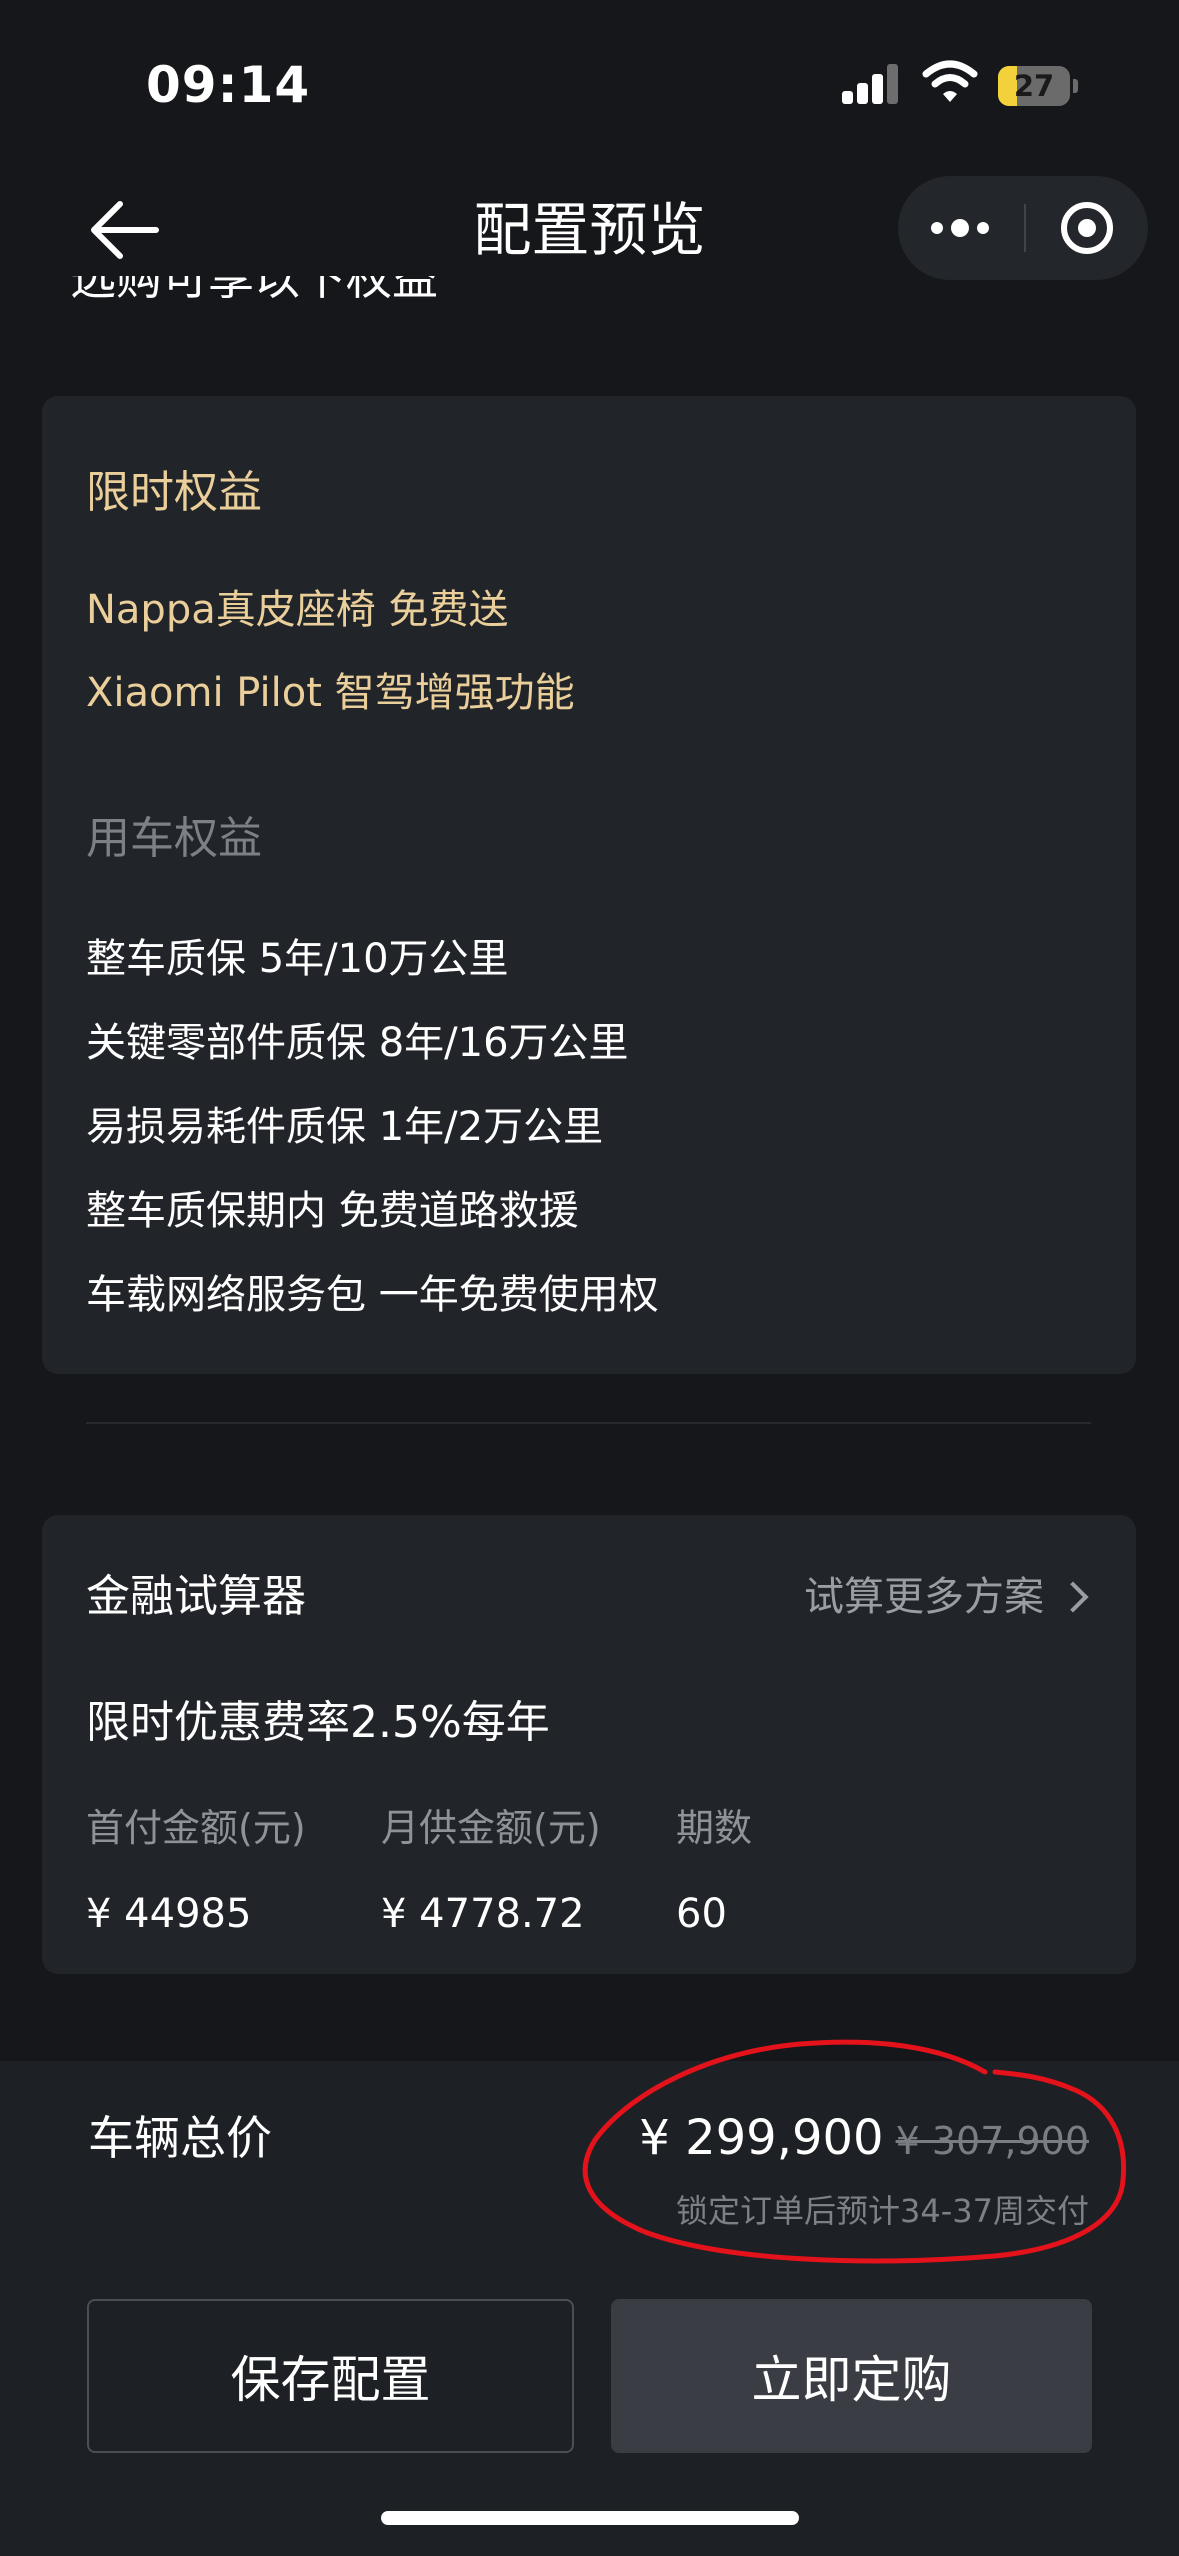 The width and height of the screenshot is (1179, 2556). I want to click on vehicle-benefit-item: 车载网络服务包 一年免费使用权, so click(372, 1295).